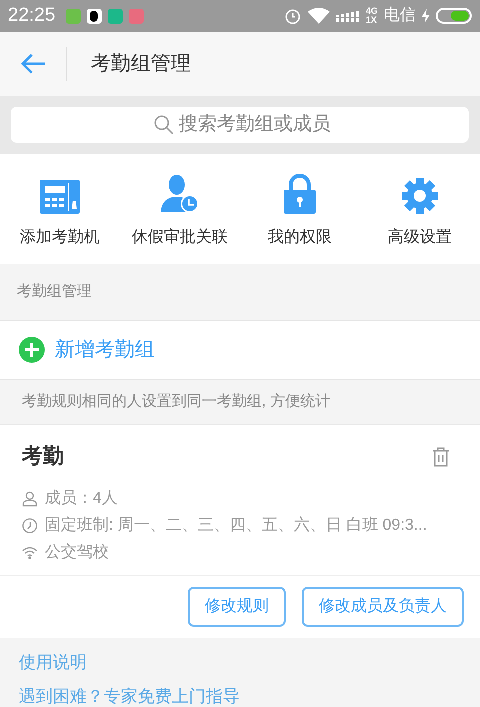  Describe the element at coordinates (426, 16) in the screenshot. I see `charging-icon` at that location.